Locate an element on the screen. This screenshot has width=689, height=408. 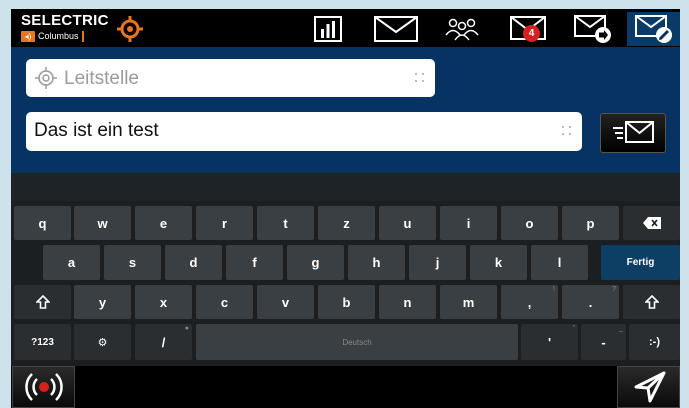
shift-key-left is located at coordinates (42, 302).